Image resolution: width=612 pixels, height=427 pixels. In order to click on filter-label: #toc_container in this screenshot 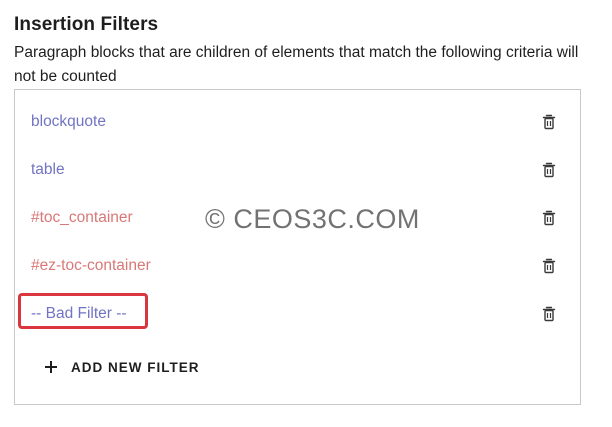, I will do `click(82, 218)`.